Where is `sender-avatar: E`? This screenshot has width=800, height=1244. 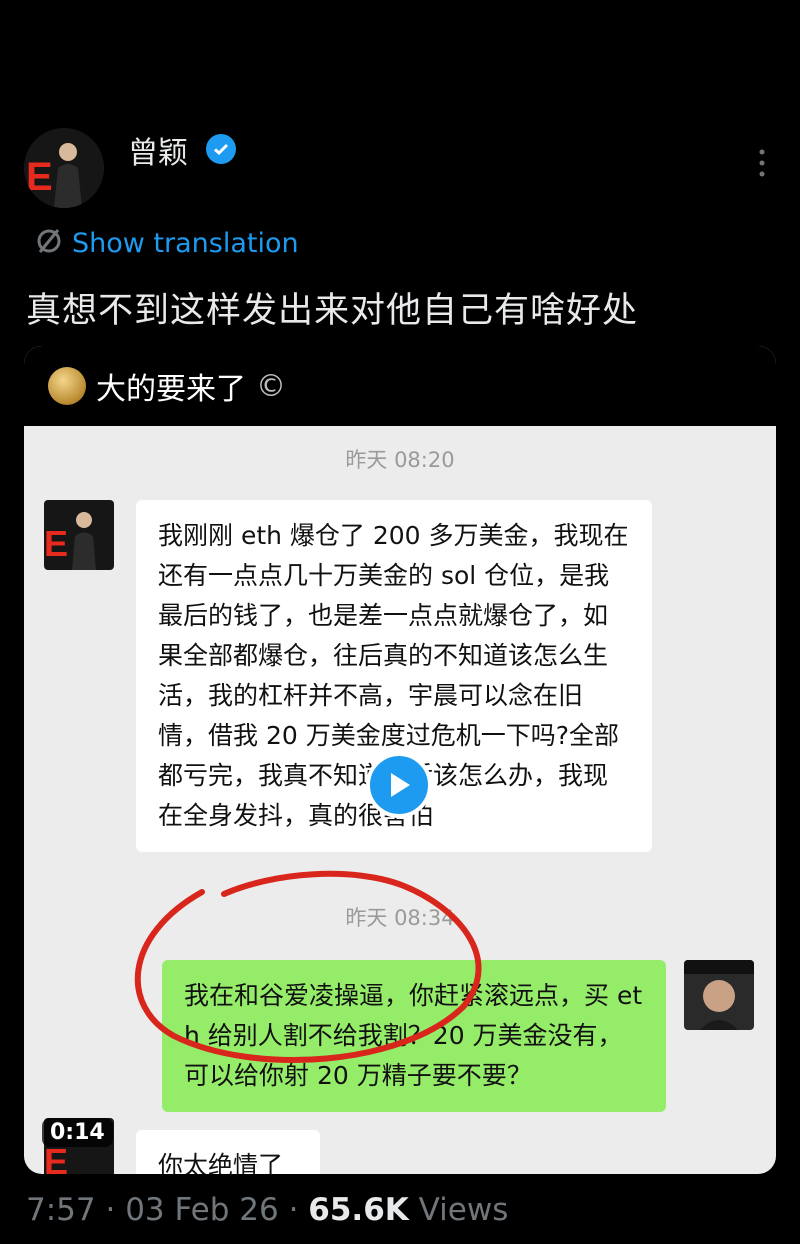
sender-avatar: E is located at coordinates (79, 535).